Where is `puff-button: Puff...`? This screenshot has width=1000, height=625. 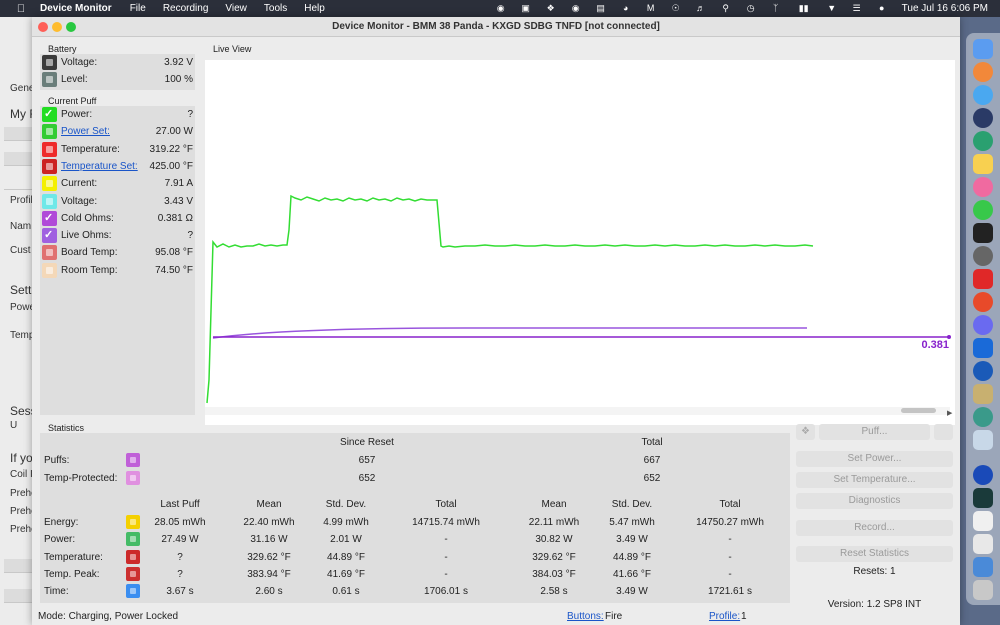 puff-button: Puff... is located at coordinates (874, 432).